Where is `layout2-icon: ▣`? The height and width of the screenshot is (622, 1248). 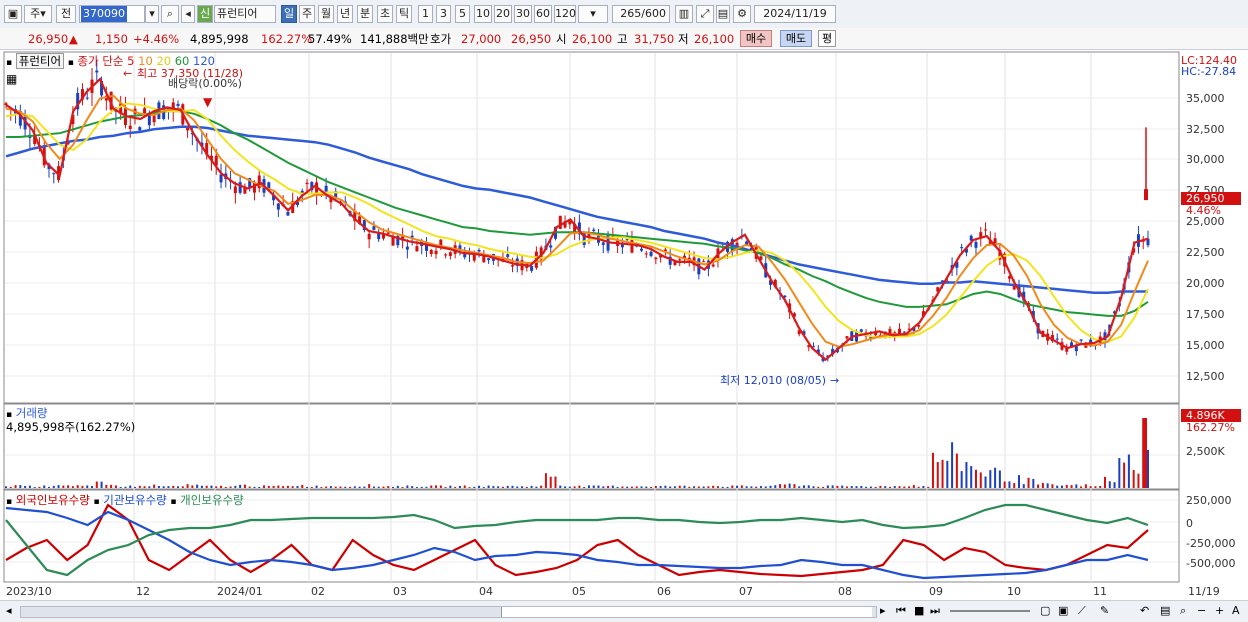
layout2-icon: ▣ is located at coordinates (1063, 610).